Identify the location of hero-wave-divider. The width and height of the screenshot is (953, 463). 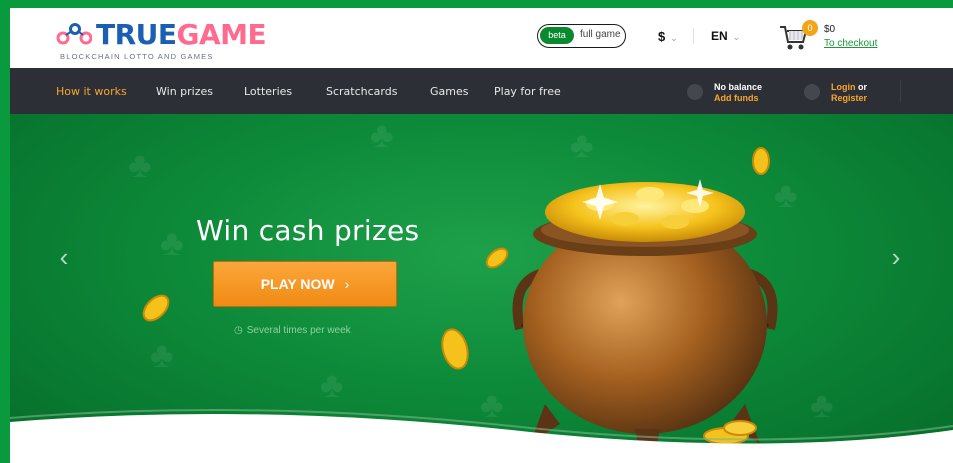
(481, 436).